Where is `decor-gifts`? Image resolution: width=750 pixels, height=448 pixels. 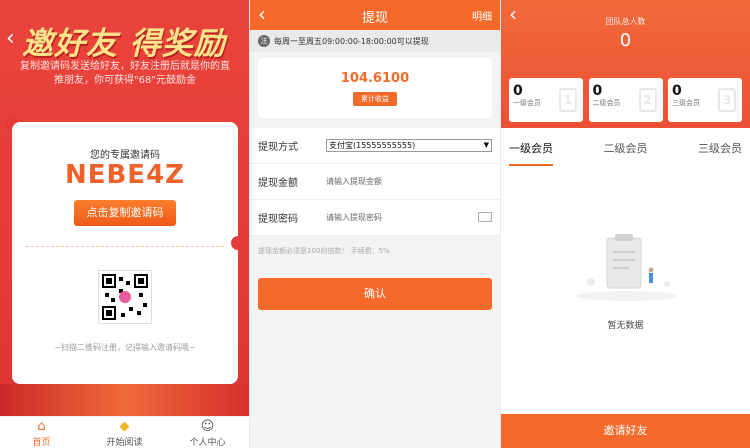 decor-gifts is located at coordinates (124, 400).